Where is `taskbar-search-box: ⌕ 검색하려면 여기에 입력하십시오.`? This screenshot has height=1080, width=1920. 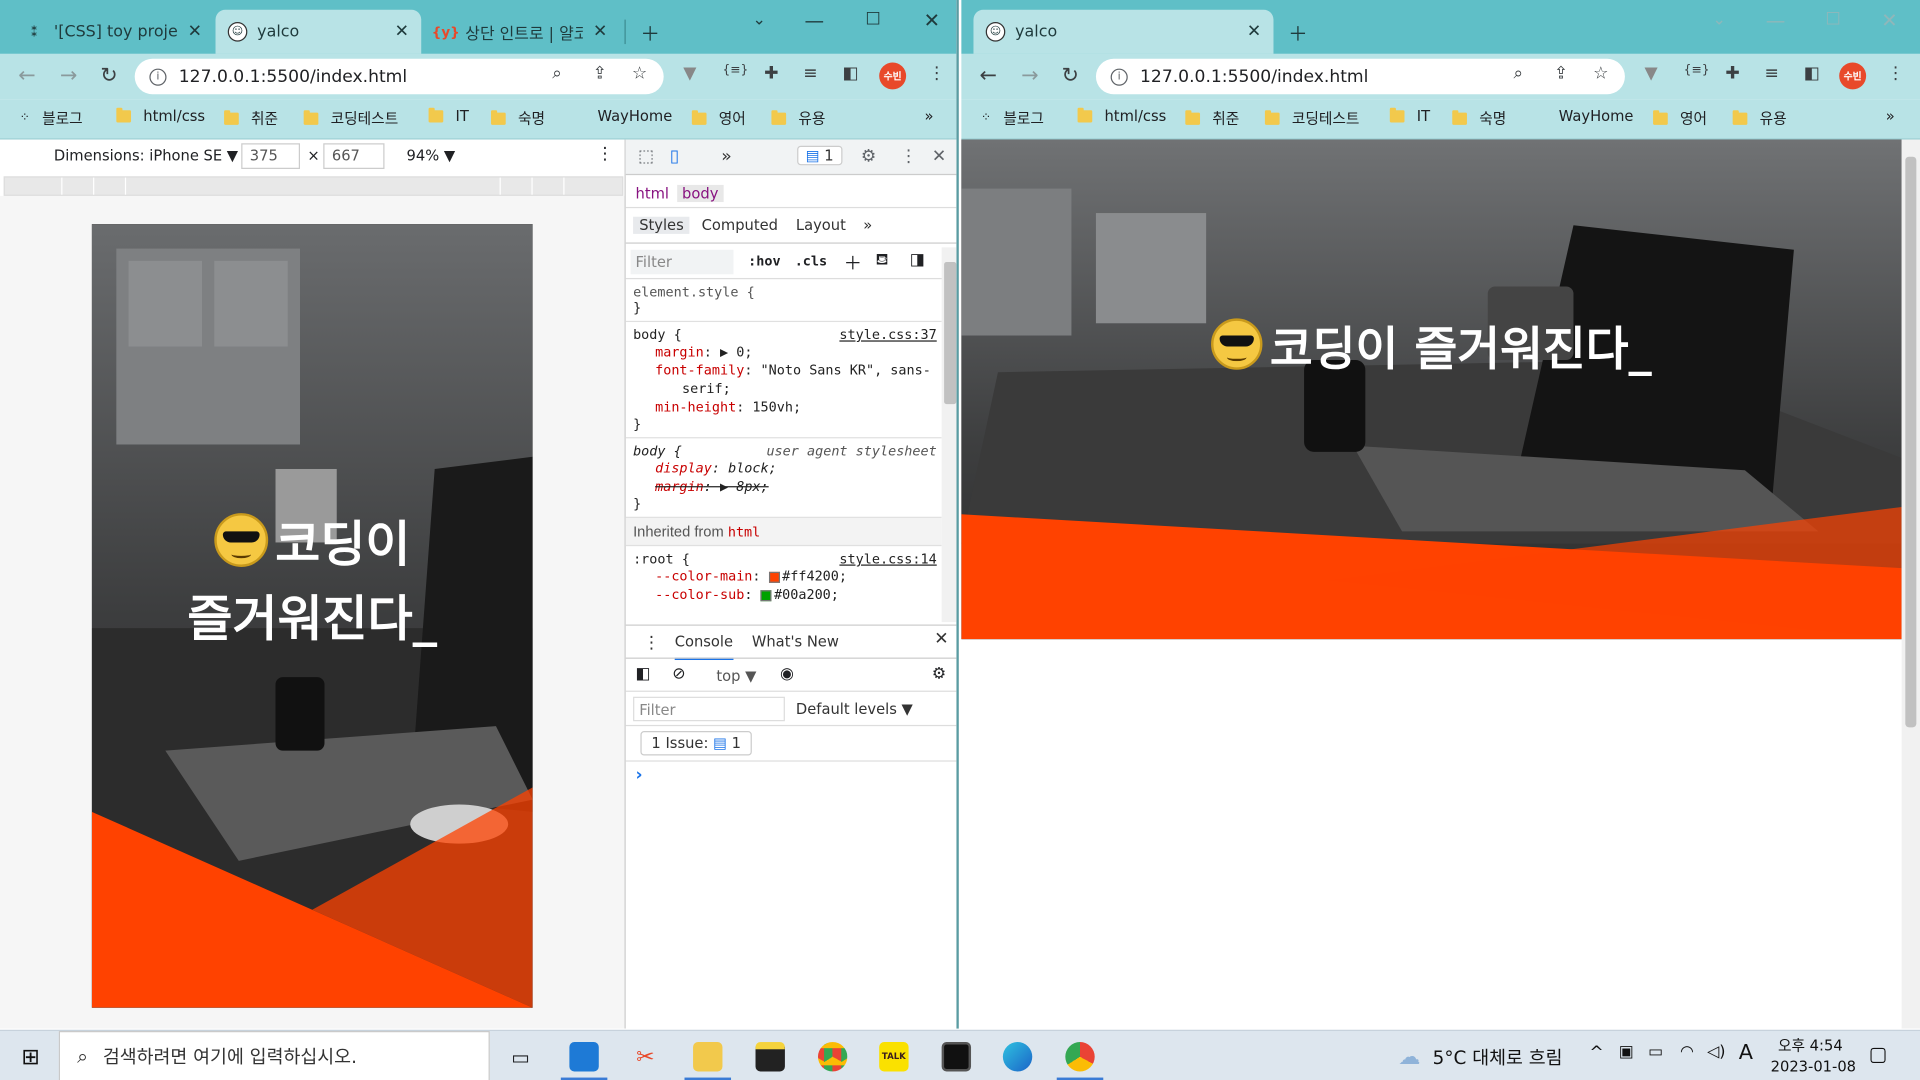 taskbar-search-box: ⌕ 검색하려면 여기에 입력하십시오. is located at coordinates (274, 1055).